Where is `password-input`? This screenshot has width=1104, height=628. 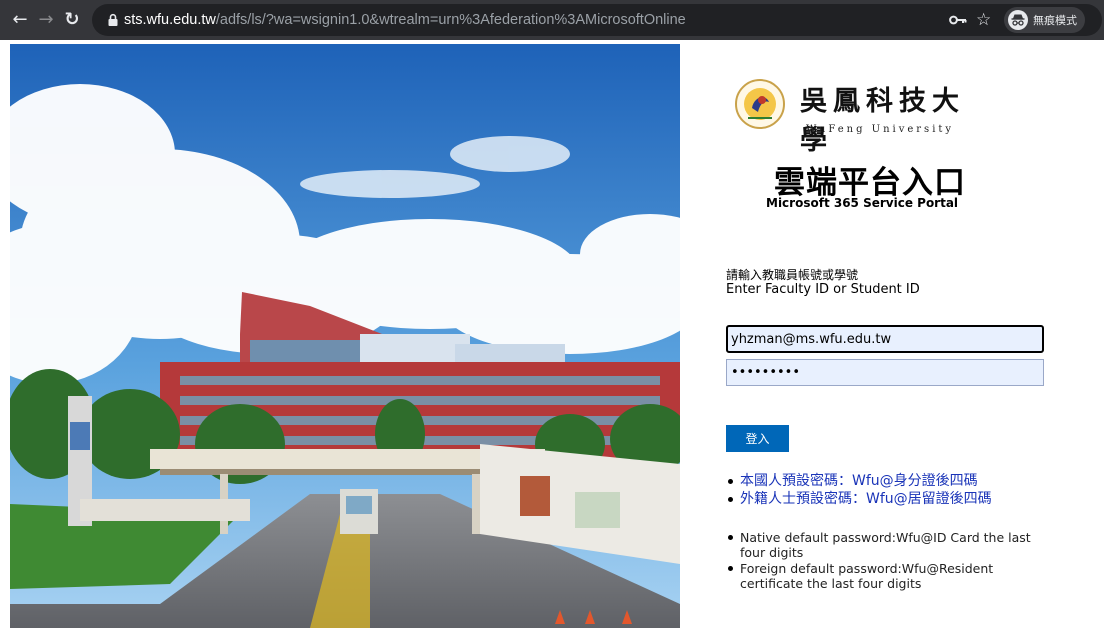 password-input is located at coordinates (885, 372).